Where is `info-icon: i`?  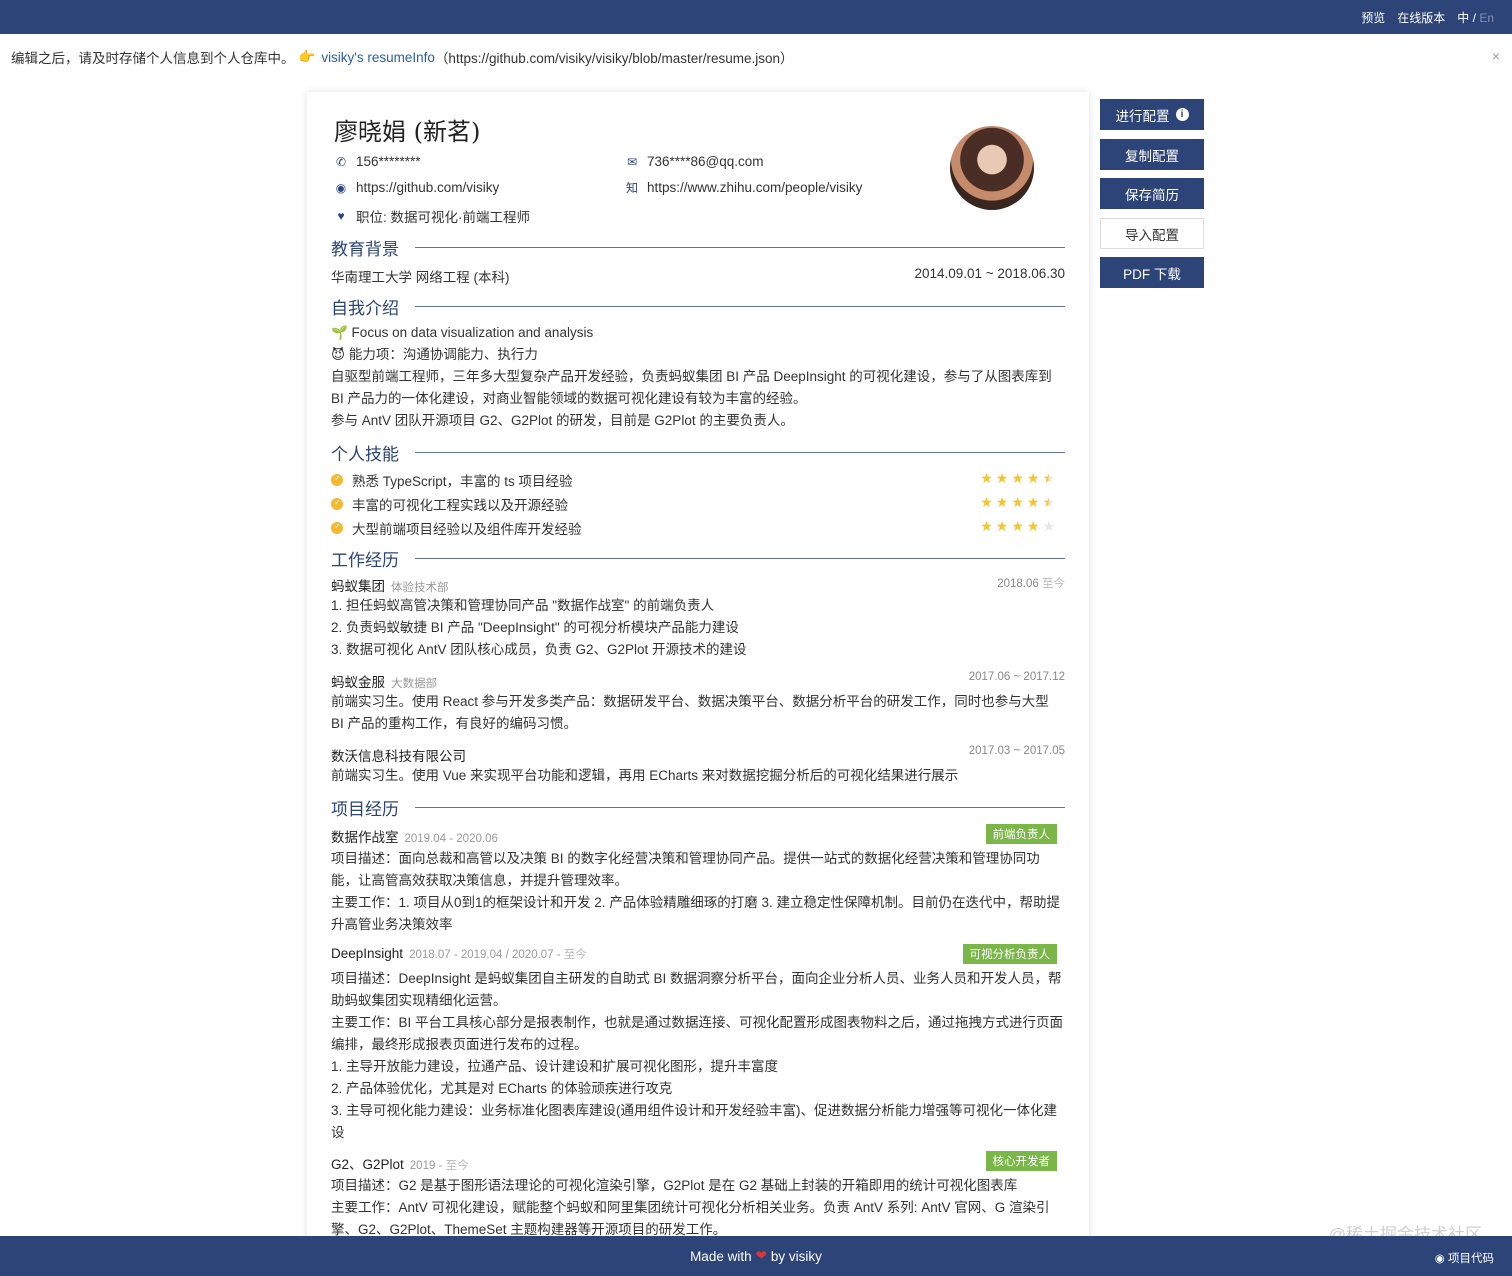 info-icon: i is located at coordinates (1182, 114).